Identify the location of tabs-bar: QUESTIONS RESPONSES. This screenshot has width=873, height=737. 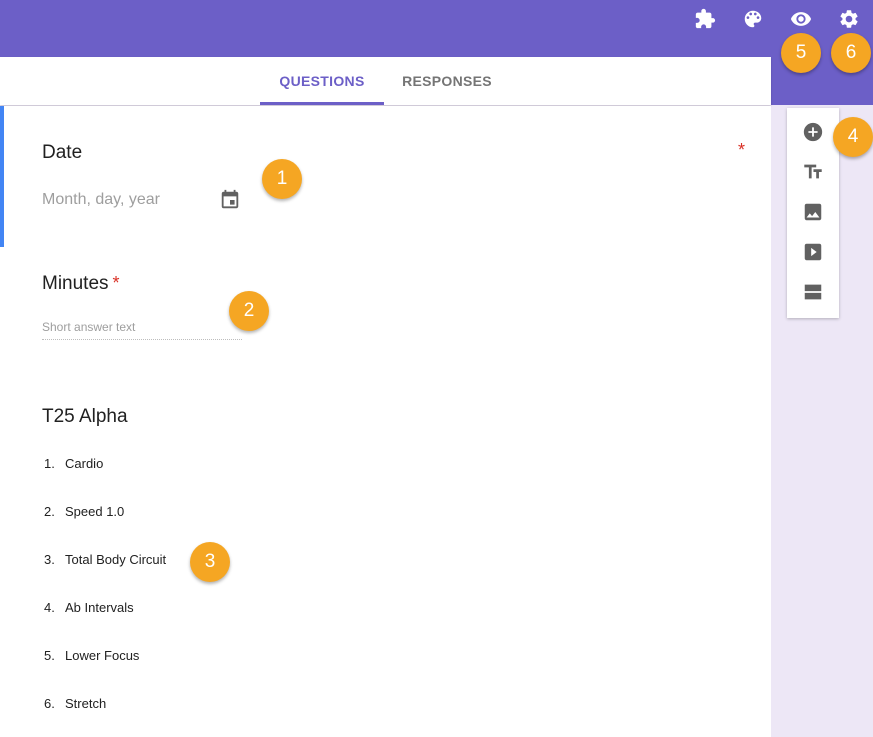
(385, 81).